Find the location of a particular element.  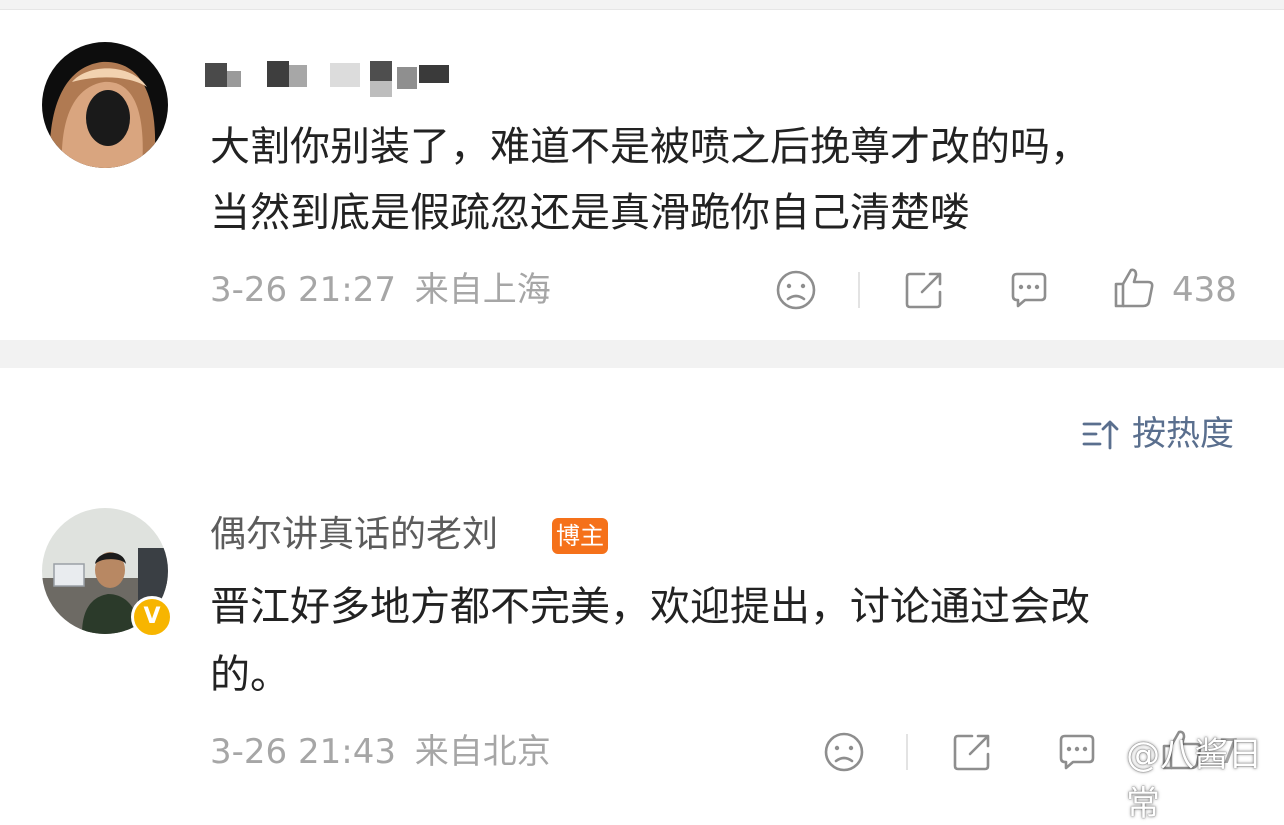

location: 来自上海 is located at coordinates (482, 290).